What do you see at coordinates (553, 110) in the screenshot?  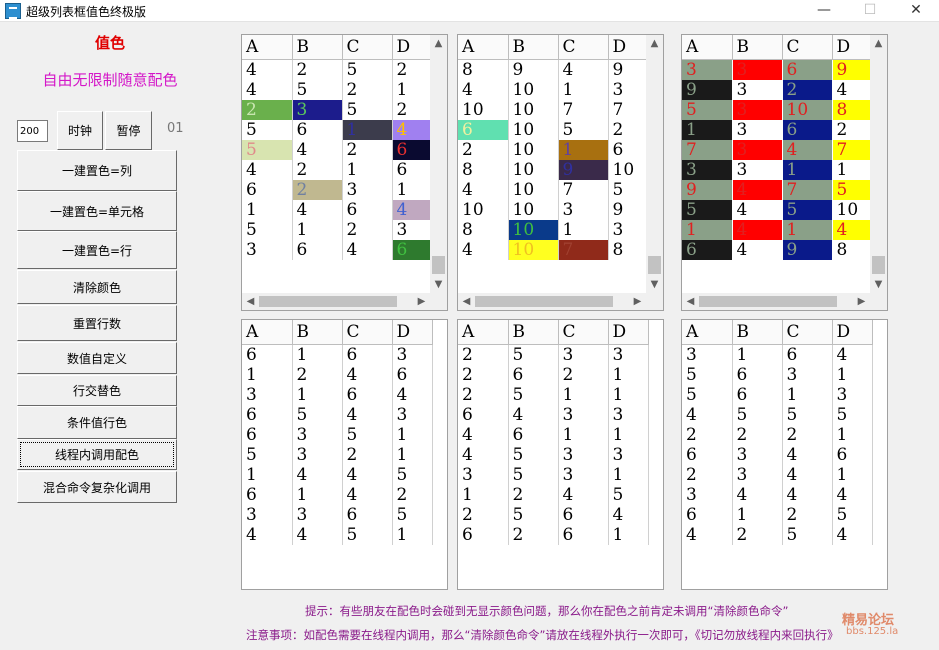 I see `table-row: 10 10 7 7` at bounding box center [553, 110].